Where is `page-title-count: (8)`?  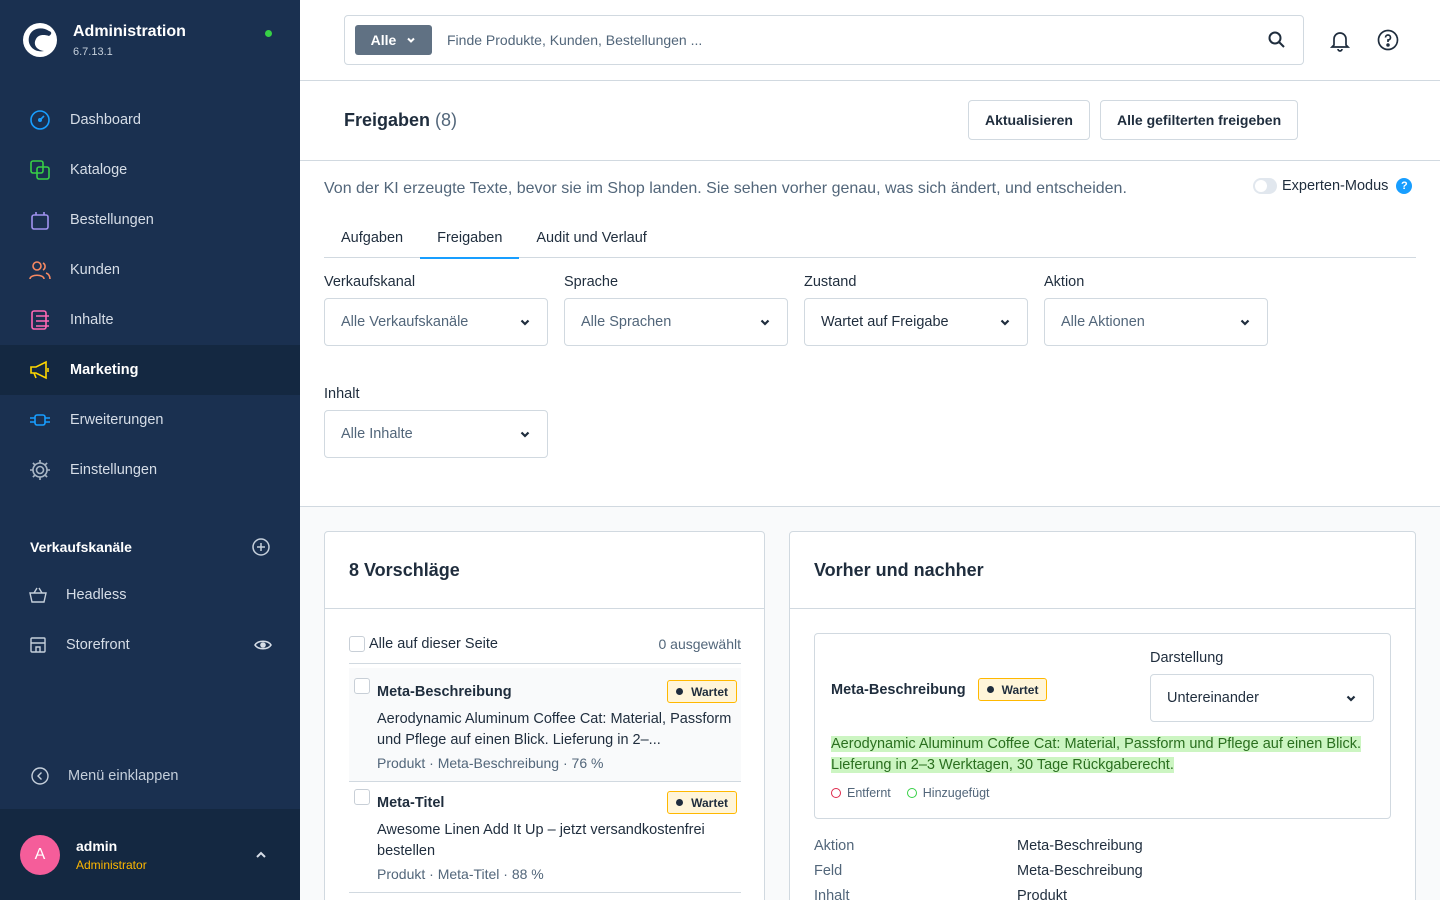 page-title-count: (8) is located at coordinates (446, 120).